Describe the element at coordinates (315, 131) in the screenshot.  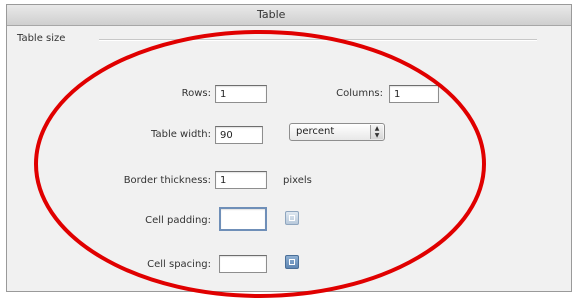
I see `width-unit-value: percent` at that location.